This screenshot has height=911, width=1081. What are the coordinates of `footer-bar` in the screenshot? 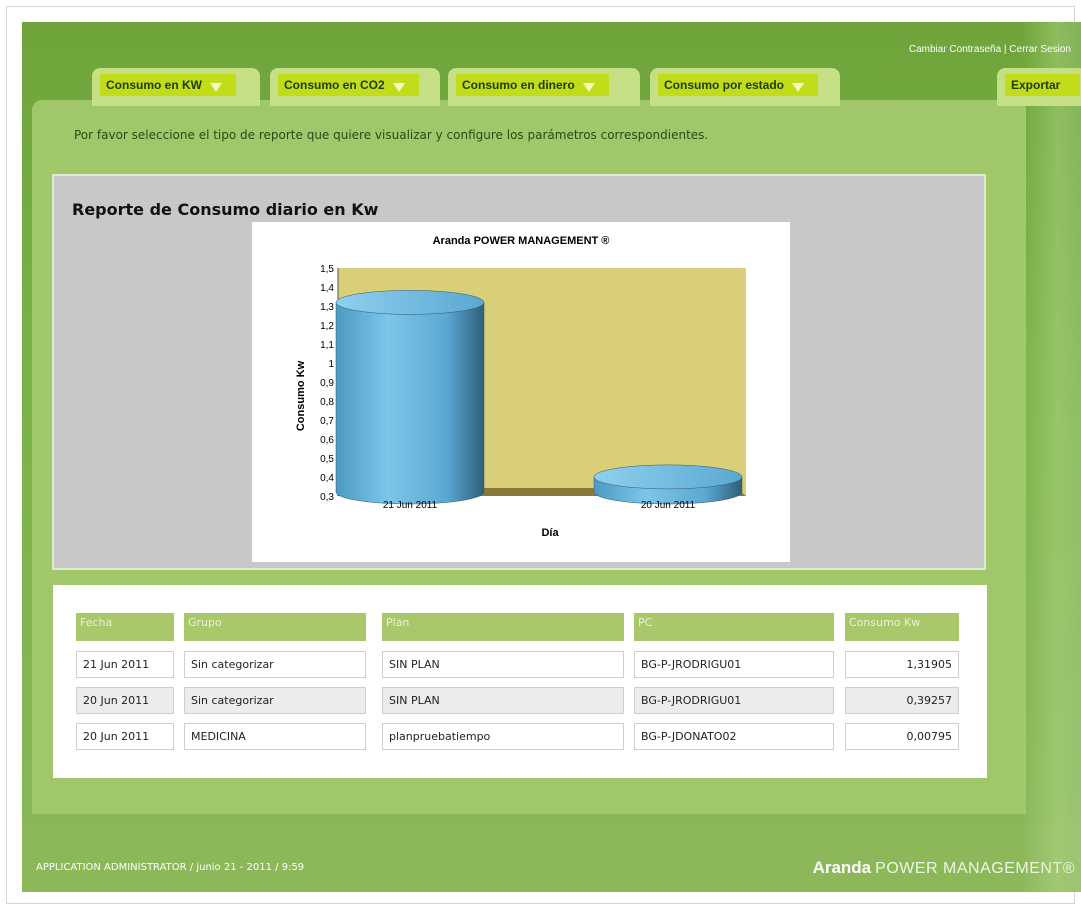 It's located at (551, 857).